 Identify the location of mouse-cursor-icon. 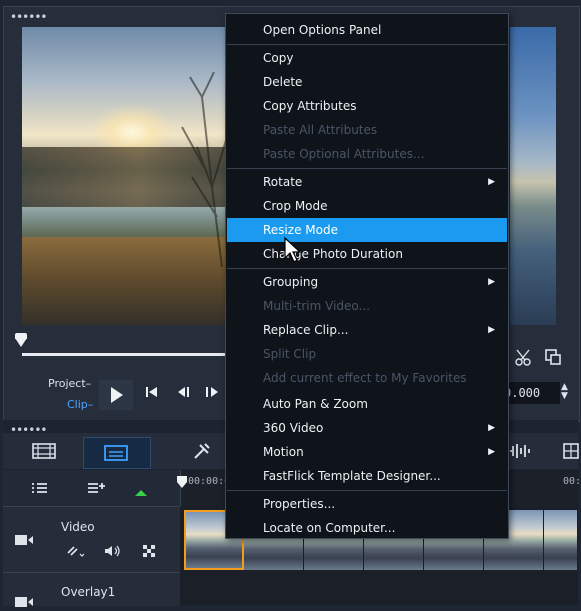
(293, 249).